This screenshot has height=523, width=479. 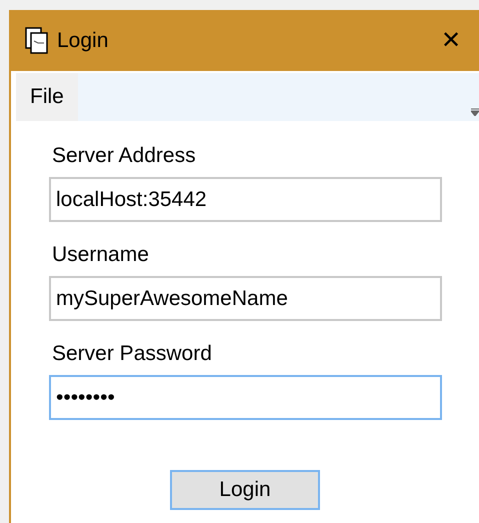 I want to click on field-label: Username, so click(x=100, y=255).